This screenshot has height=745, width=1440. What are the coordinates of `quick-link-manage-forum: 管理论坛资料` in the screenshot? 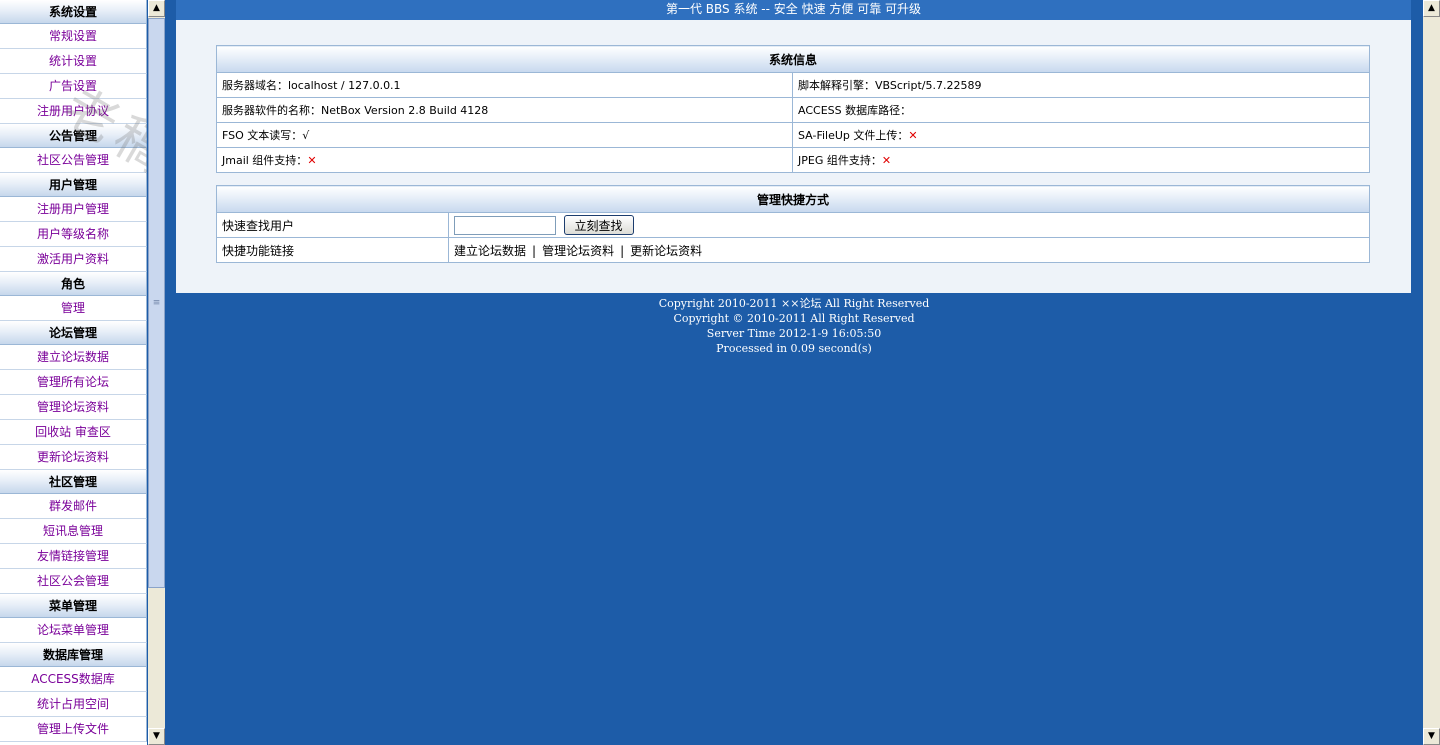 It's located at (578, 251).